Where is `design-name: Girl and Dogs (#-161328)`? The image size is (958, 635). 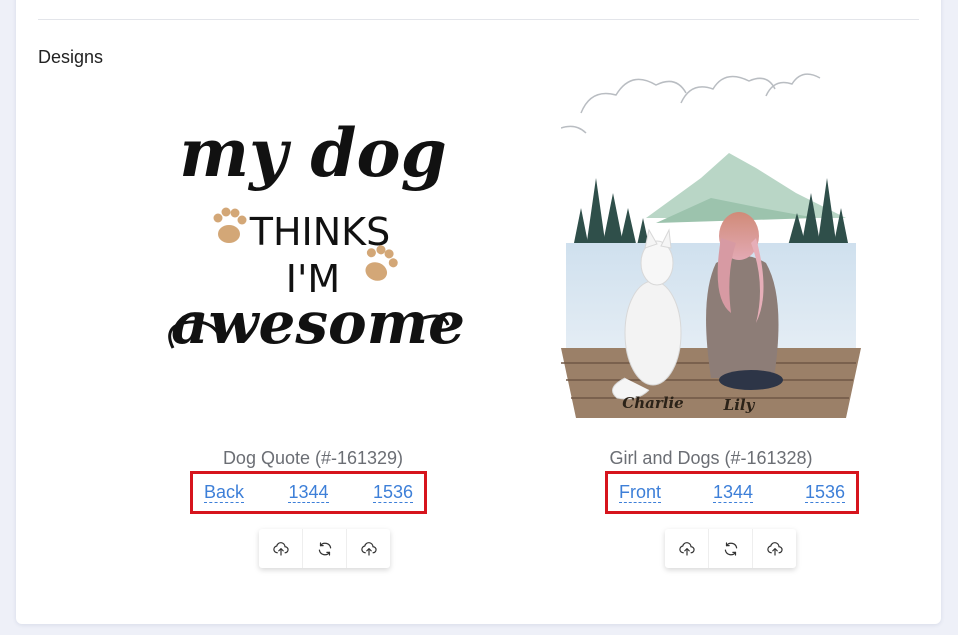
design-name: Girl and Dogs (#-161328) is located at coordinates (711, 458).